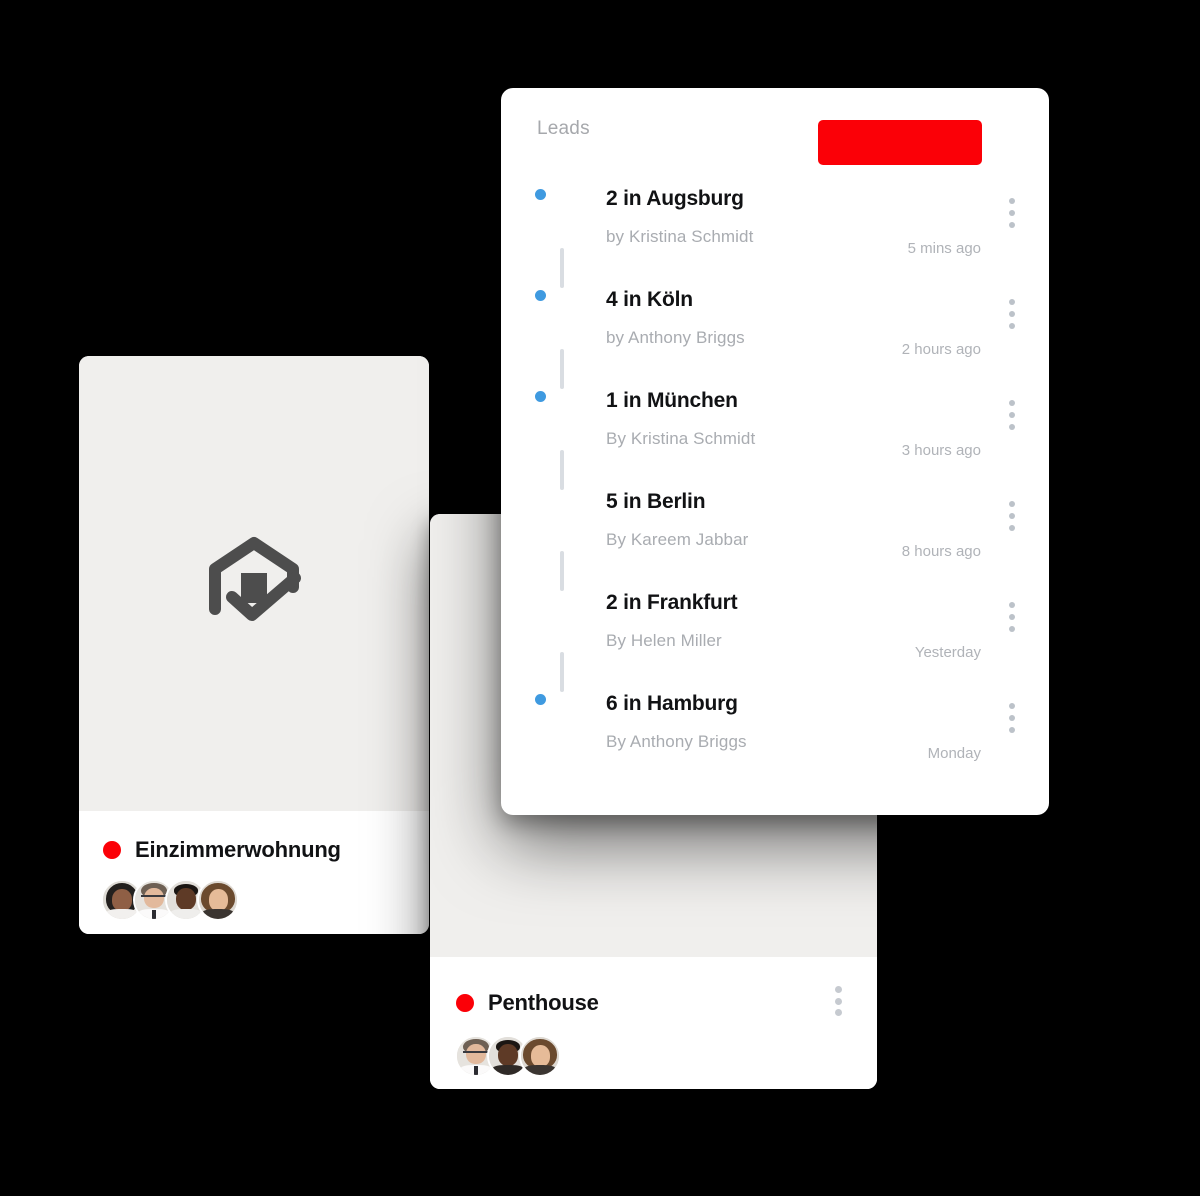  Describe the element at coordinates (675, 313) in the screenshot. I see `lead-text-block: 4 in Köln by Anthony Briggs` at that location.